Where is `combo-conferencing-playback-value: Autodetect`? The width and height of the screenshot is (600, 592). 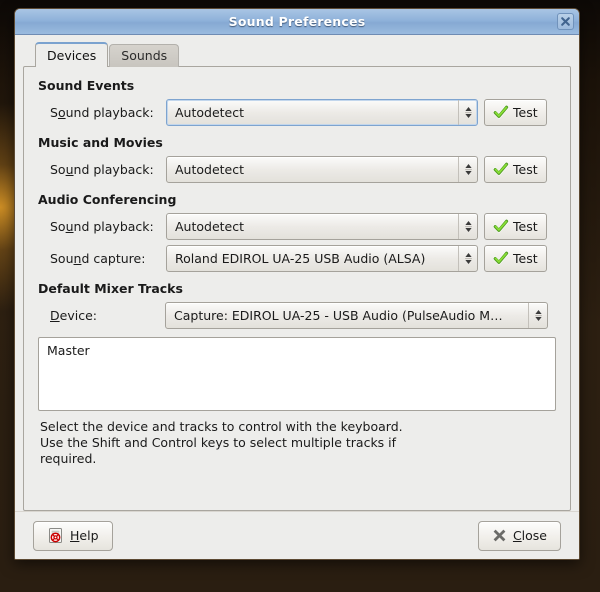 combo-conferencing-playback-value: Autodetect is located at coordinates (210, 226).